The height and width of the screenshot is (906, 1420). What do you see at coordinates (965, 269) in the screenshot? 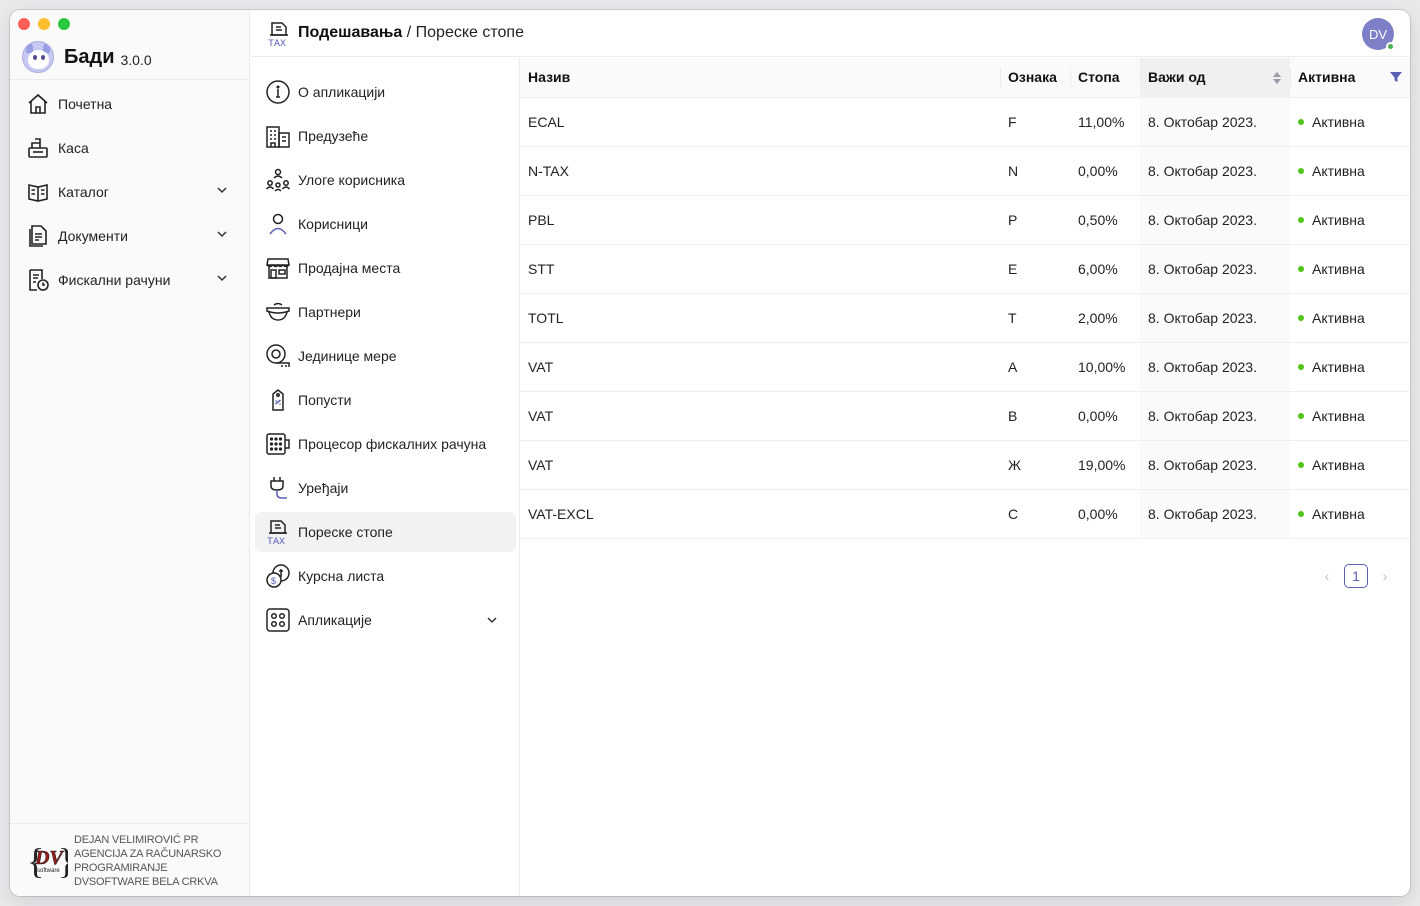
I see `table-row: STT E 6,00% 8. Октобар 2023. Активна` at bounding box center [965, 269].